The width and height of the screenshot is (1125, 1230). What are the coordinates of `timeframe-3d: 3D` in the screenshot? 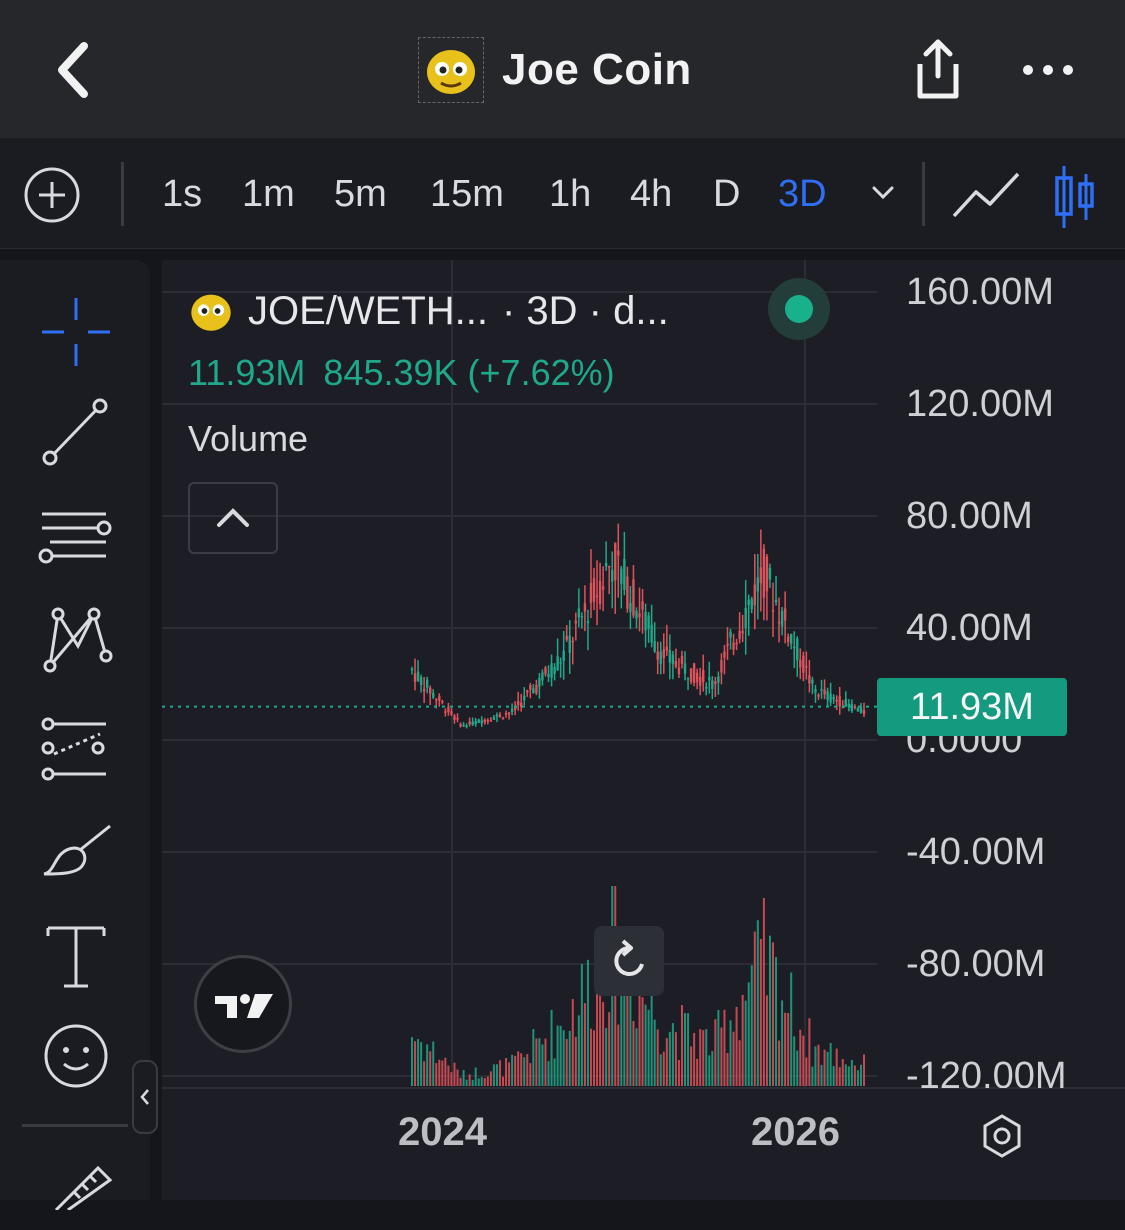 It's located at (802, 194).